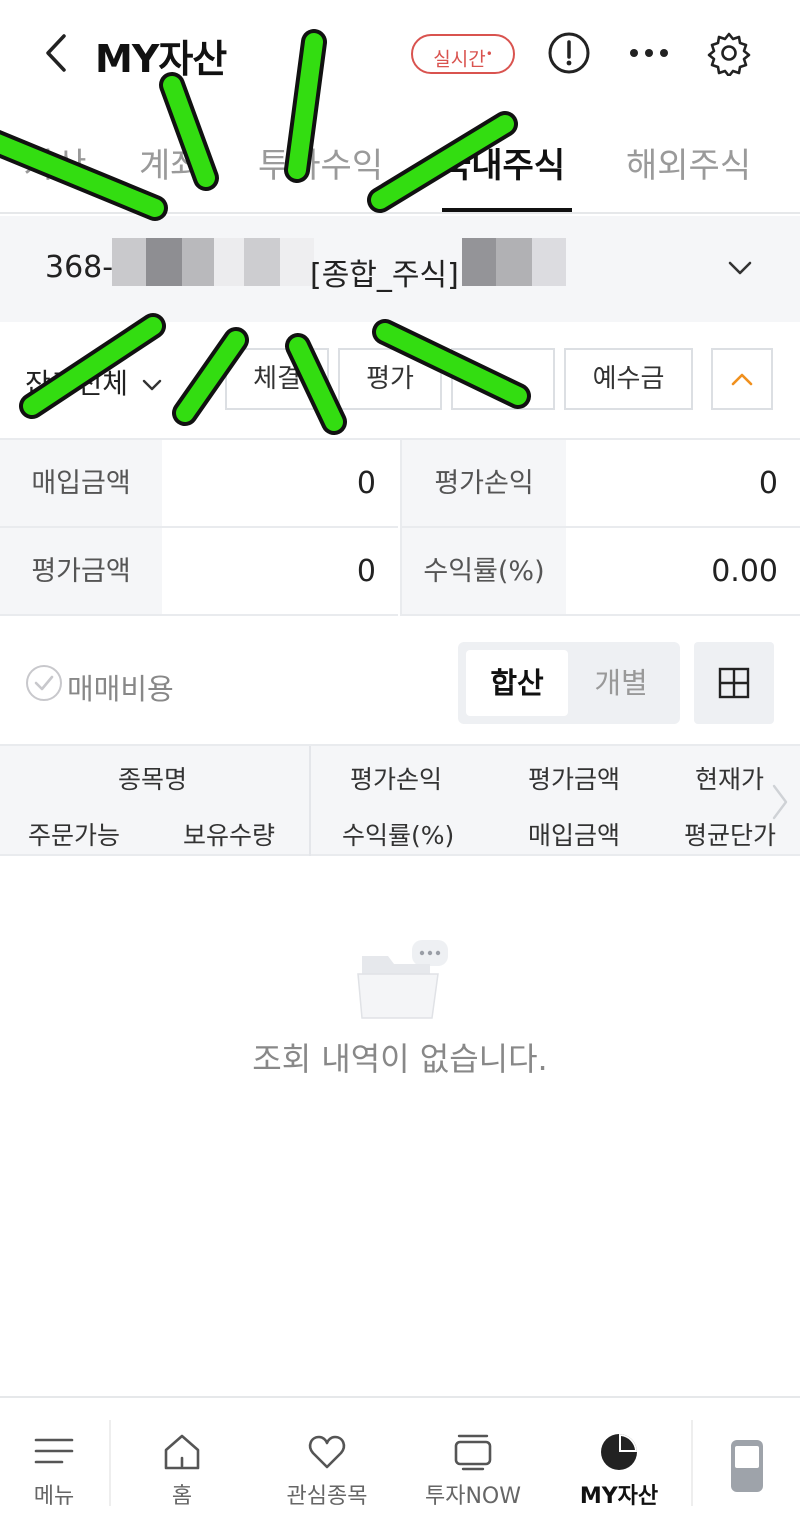  I want to click on column-divider, so click(310, 801).